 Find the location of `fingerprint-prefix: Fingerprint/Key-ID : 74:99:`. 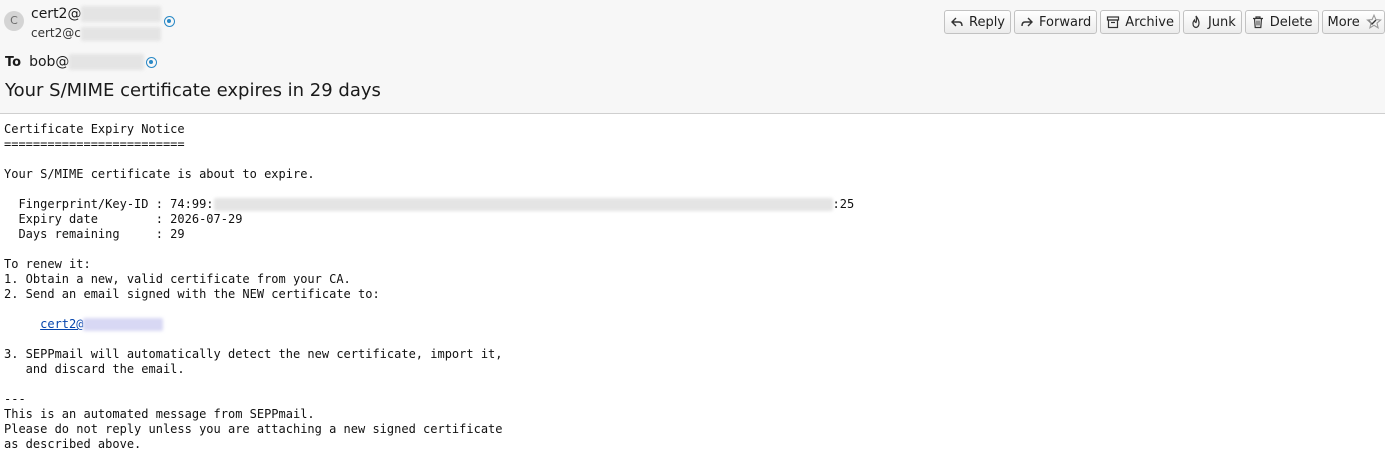

fingerprint-prefix: Fingerprint/Key-ID : 74:99: is located at coordinates (109, 204).